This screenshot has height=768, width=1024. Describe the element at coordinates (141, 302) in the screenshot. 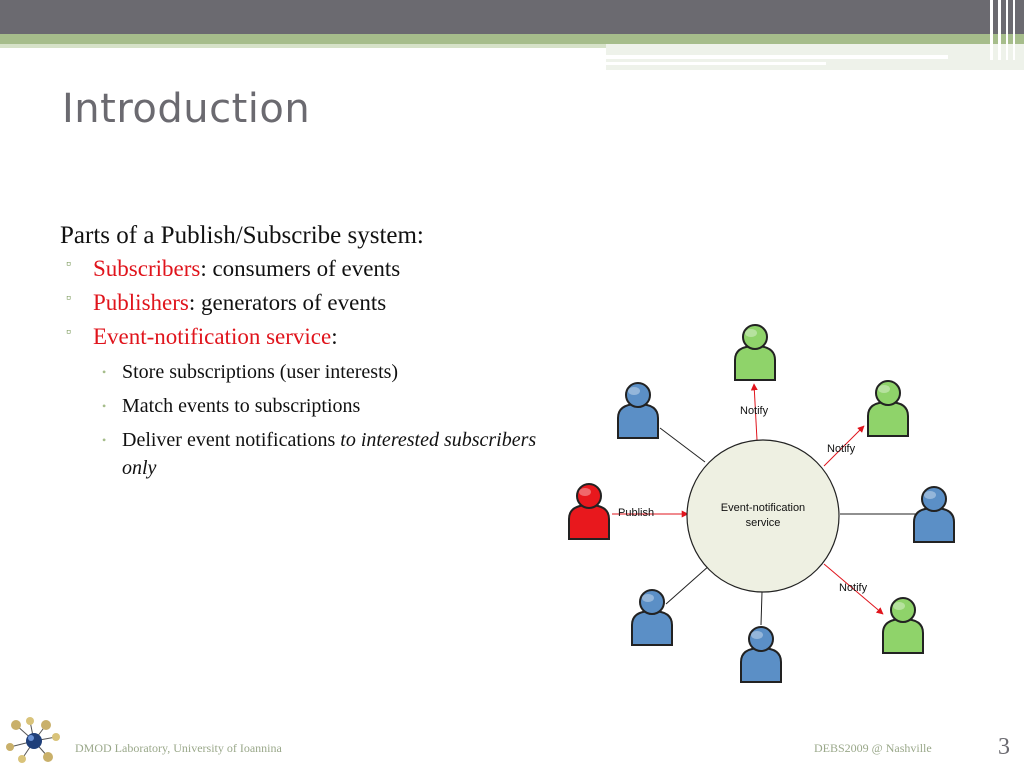

I see `bullet-term: Publishers` at that location.